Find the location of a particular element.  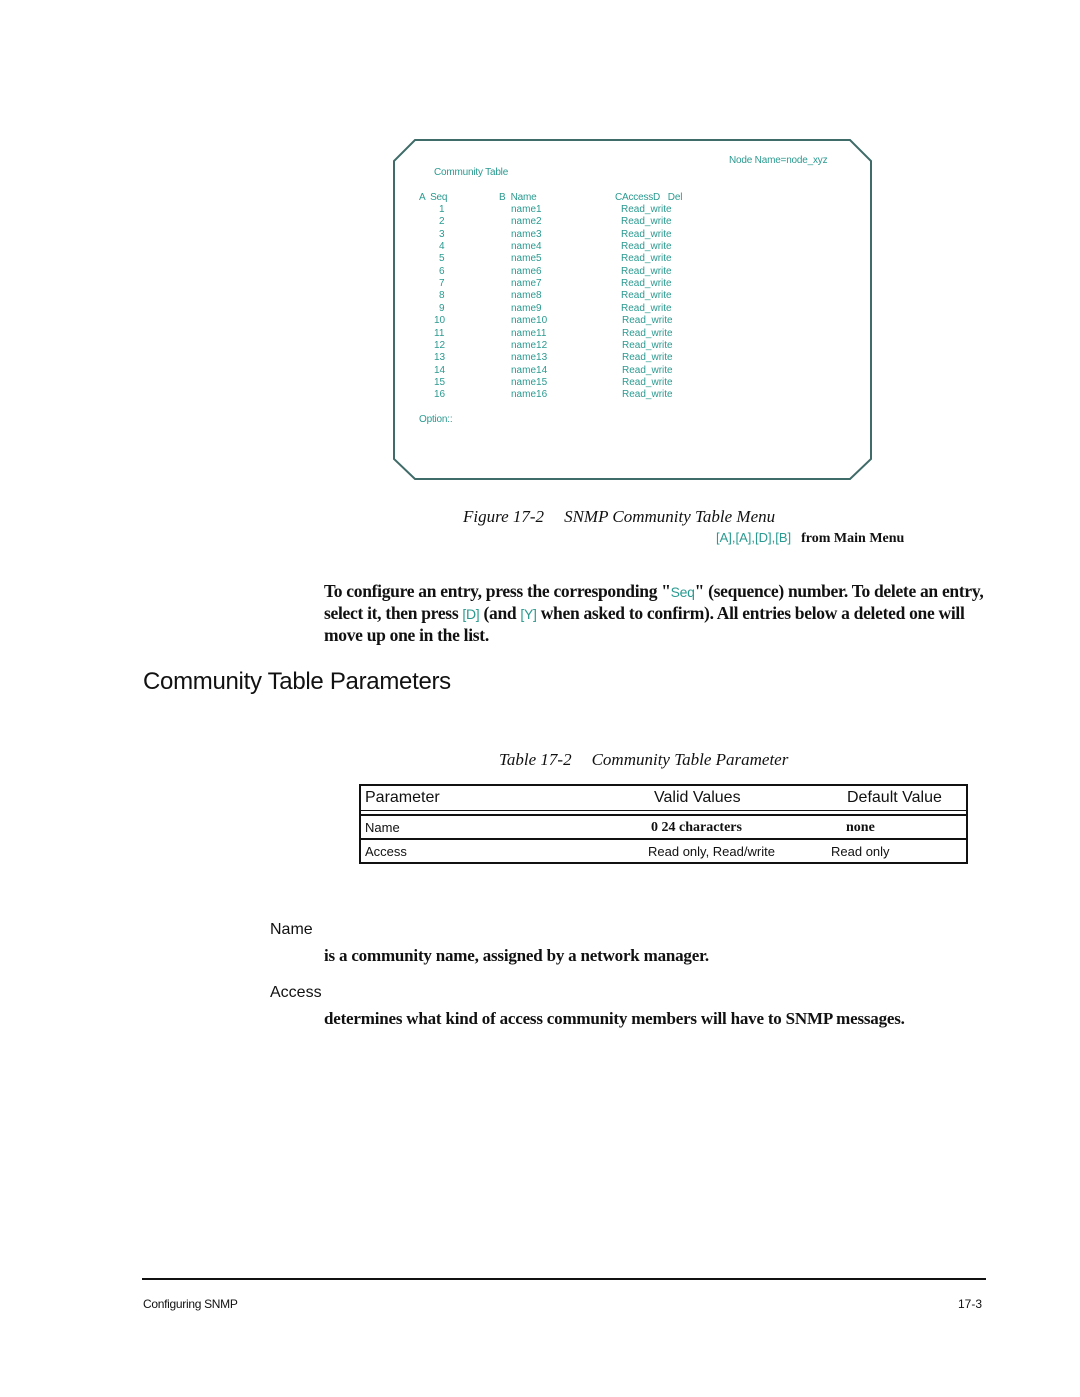

row-name: name12 is located at coordinates (529, 345).